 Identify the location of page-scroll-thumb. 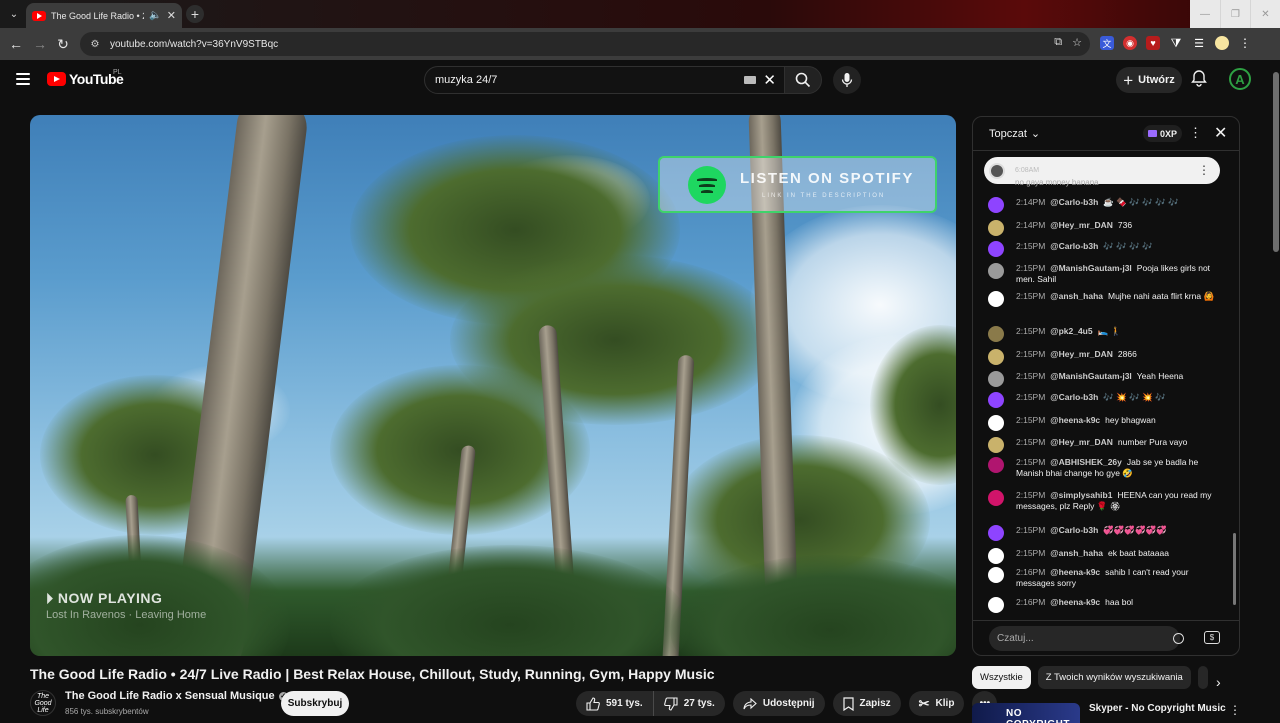
(1276, 162).